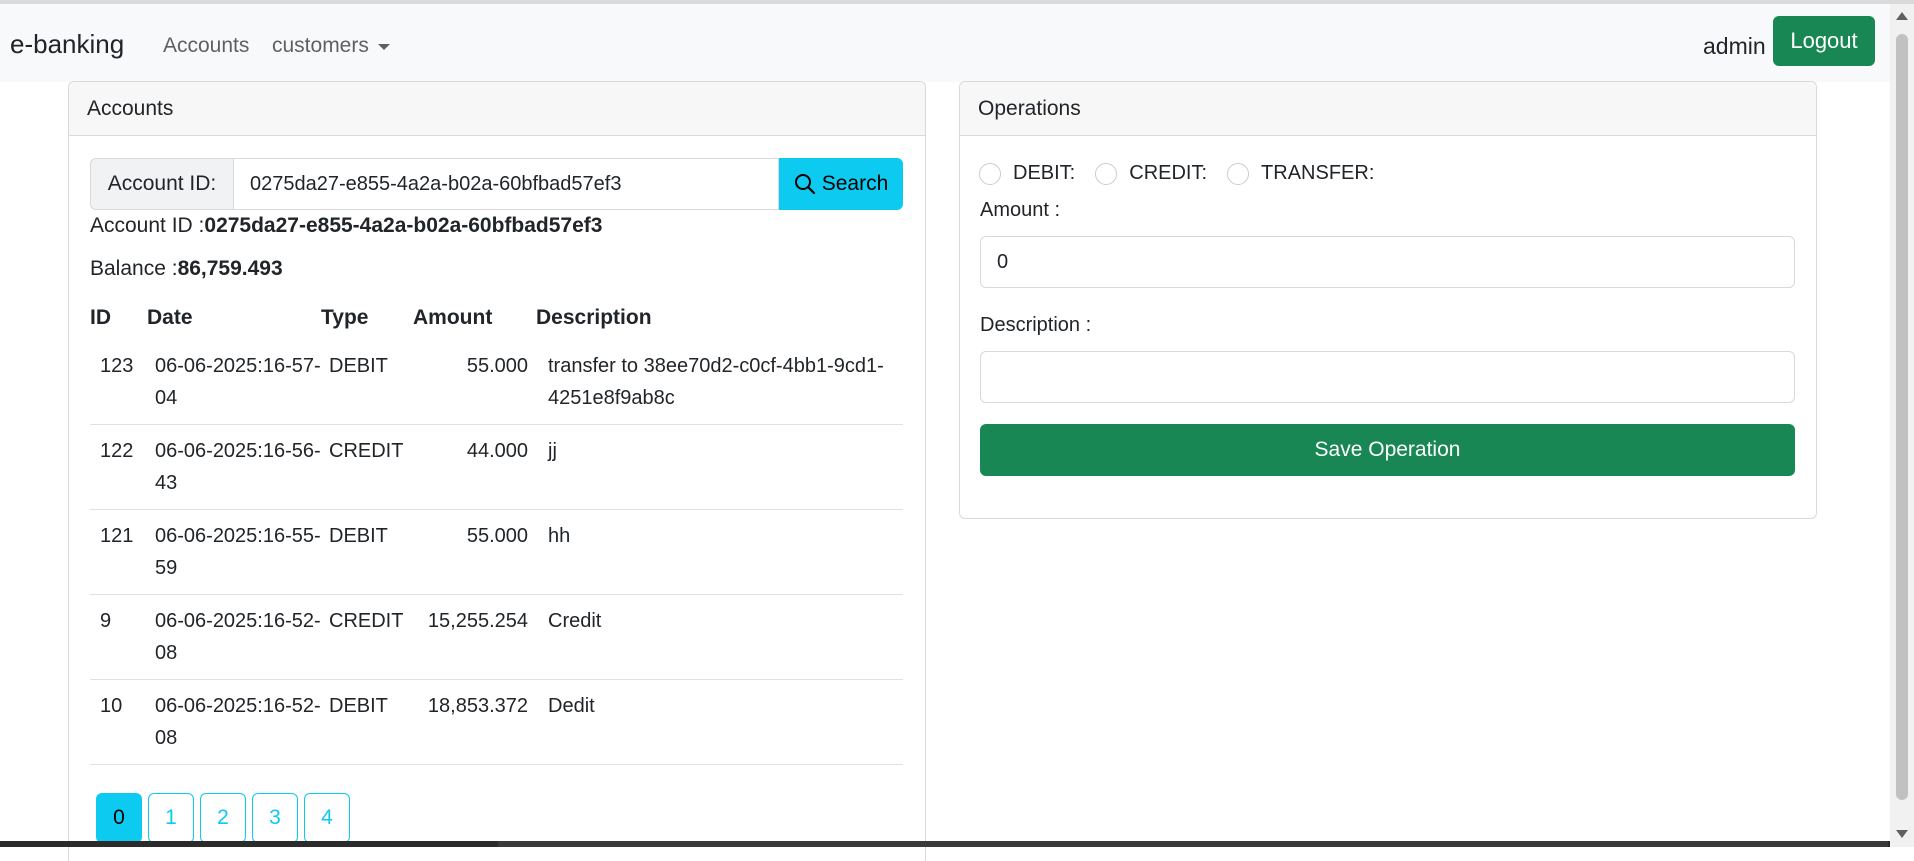 The height and width of the screenshot is (861, 1914). Describe the element at coordinates (1902, 417) in the screenshot. I see `scrollbar-thumb` at that location.